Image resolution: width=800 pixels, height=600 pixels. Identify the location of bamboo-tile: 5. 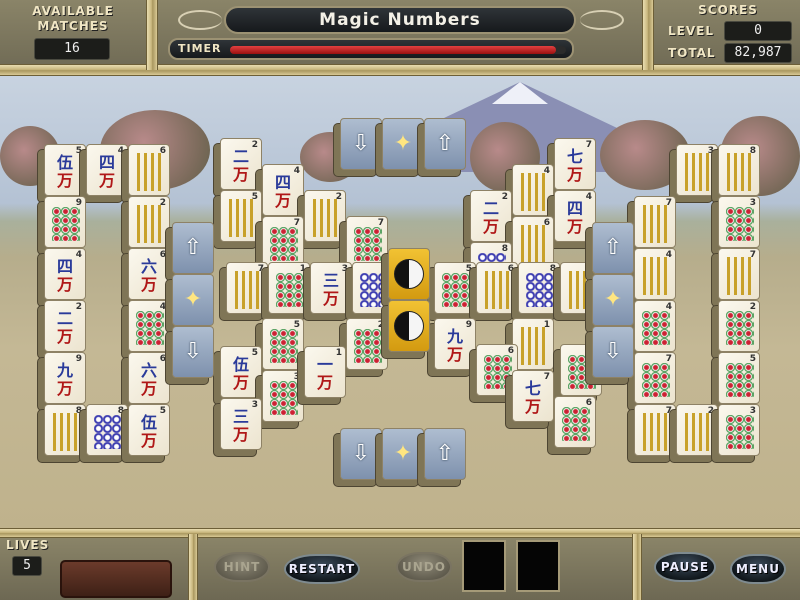
(241, 216).